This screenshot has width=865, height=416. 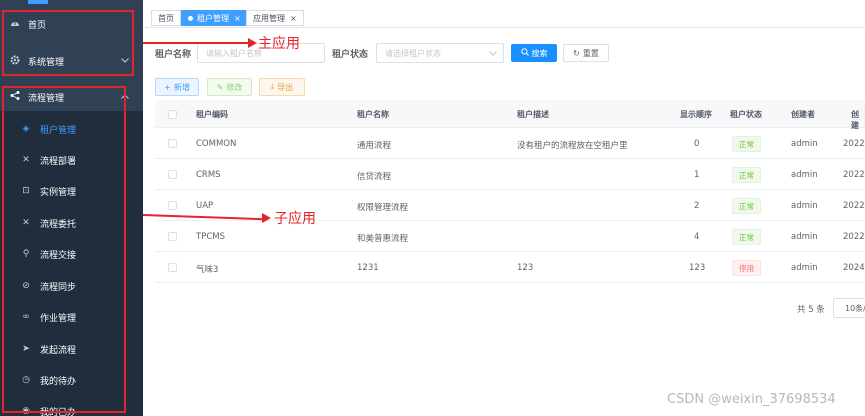 I want to click on reset-button: ↻ 重置, so click(x=586, y=53).